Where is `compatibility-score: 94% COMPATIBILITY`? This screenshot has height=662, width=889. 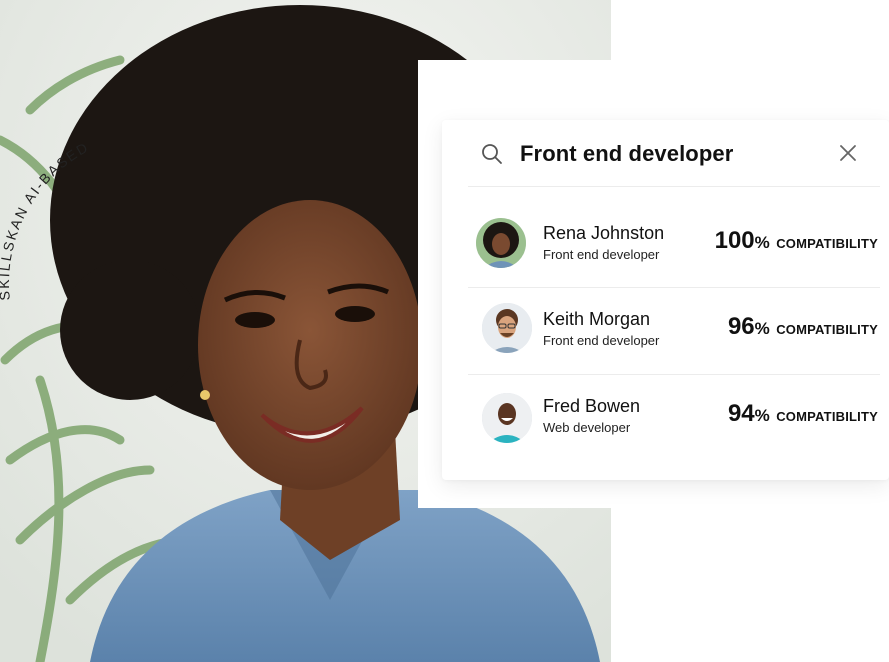 compatibility-score: 94% COMPATIBILITY is located at coordinates (802, 413).